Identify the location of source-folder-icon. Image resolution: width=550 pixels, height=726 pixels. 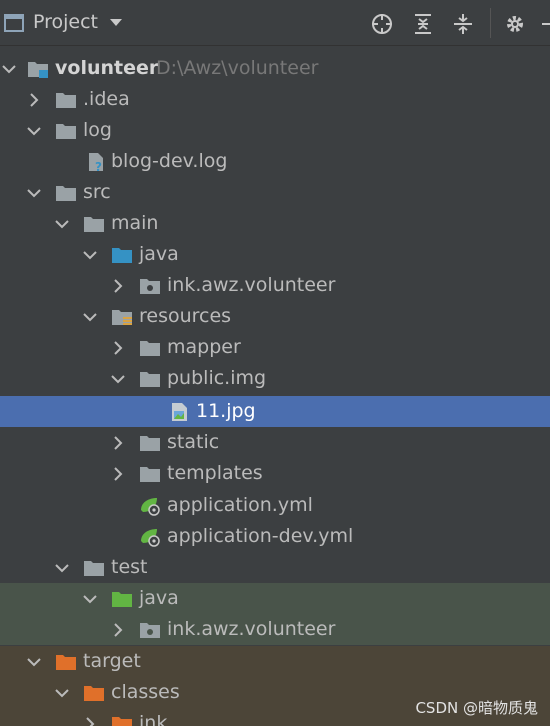
(122, 255).